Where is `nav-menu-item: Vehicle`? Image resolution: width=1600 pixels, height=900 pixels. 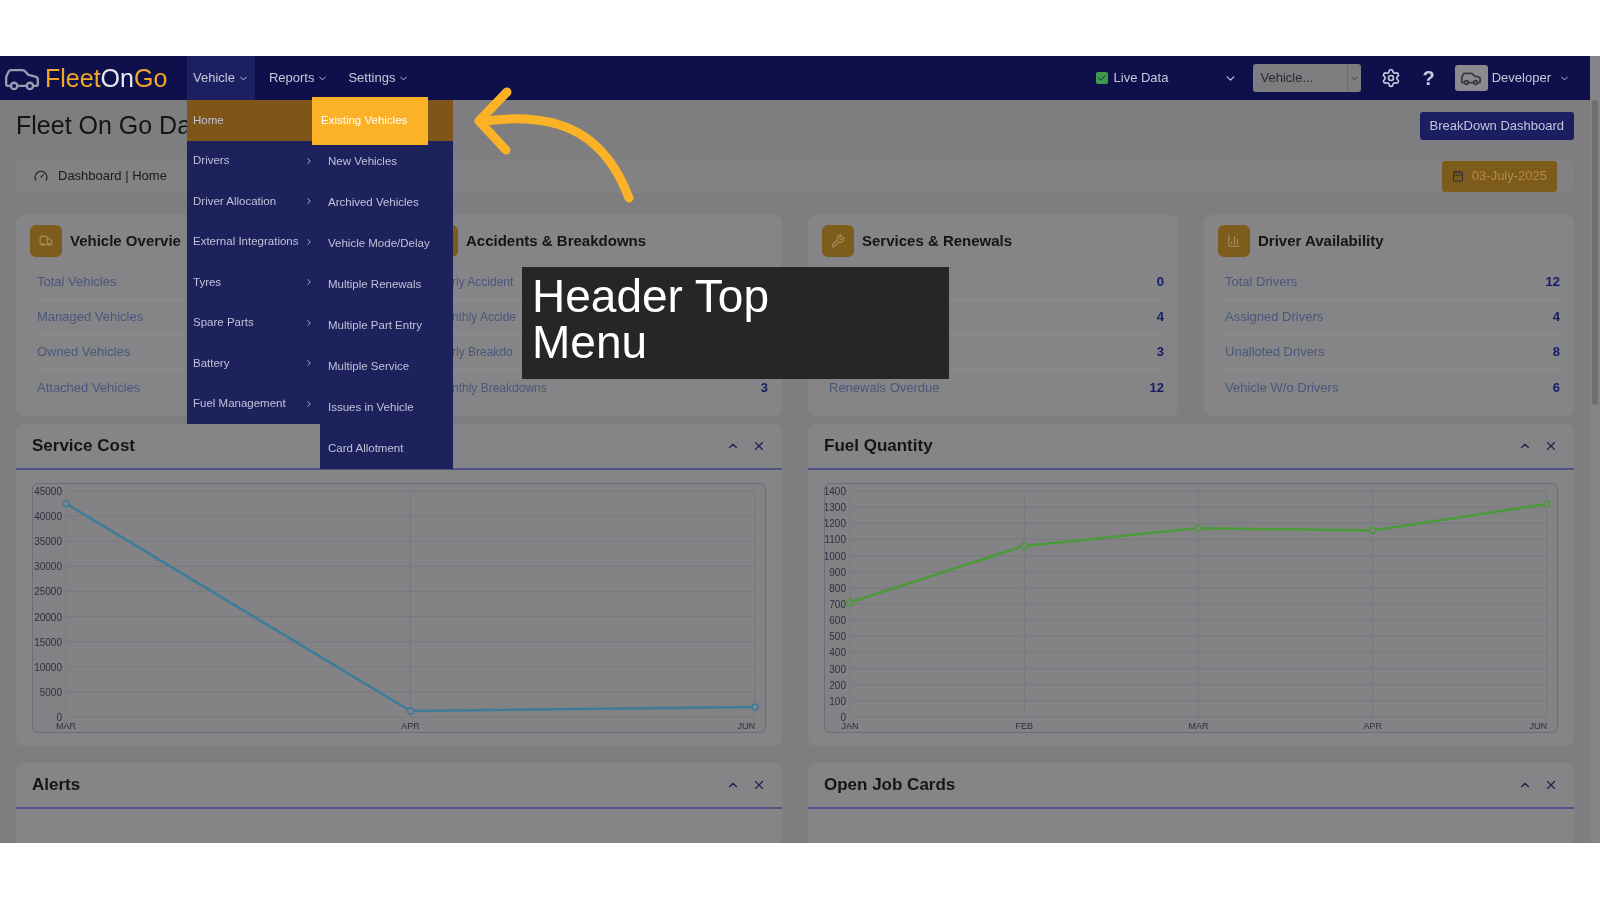
nav-menu-item: Vehicle is located at coordinates (221, 78).